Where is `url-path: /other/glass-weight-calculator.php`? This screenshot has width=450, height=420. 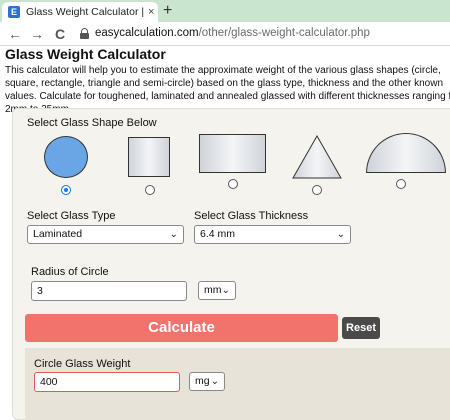
url-path: /other/glass-weight-calculator.php is located at coordinates (284, 33).